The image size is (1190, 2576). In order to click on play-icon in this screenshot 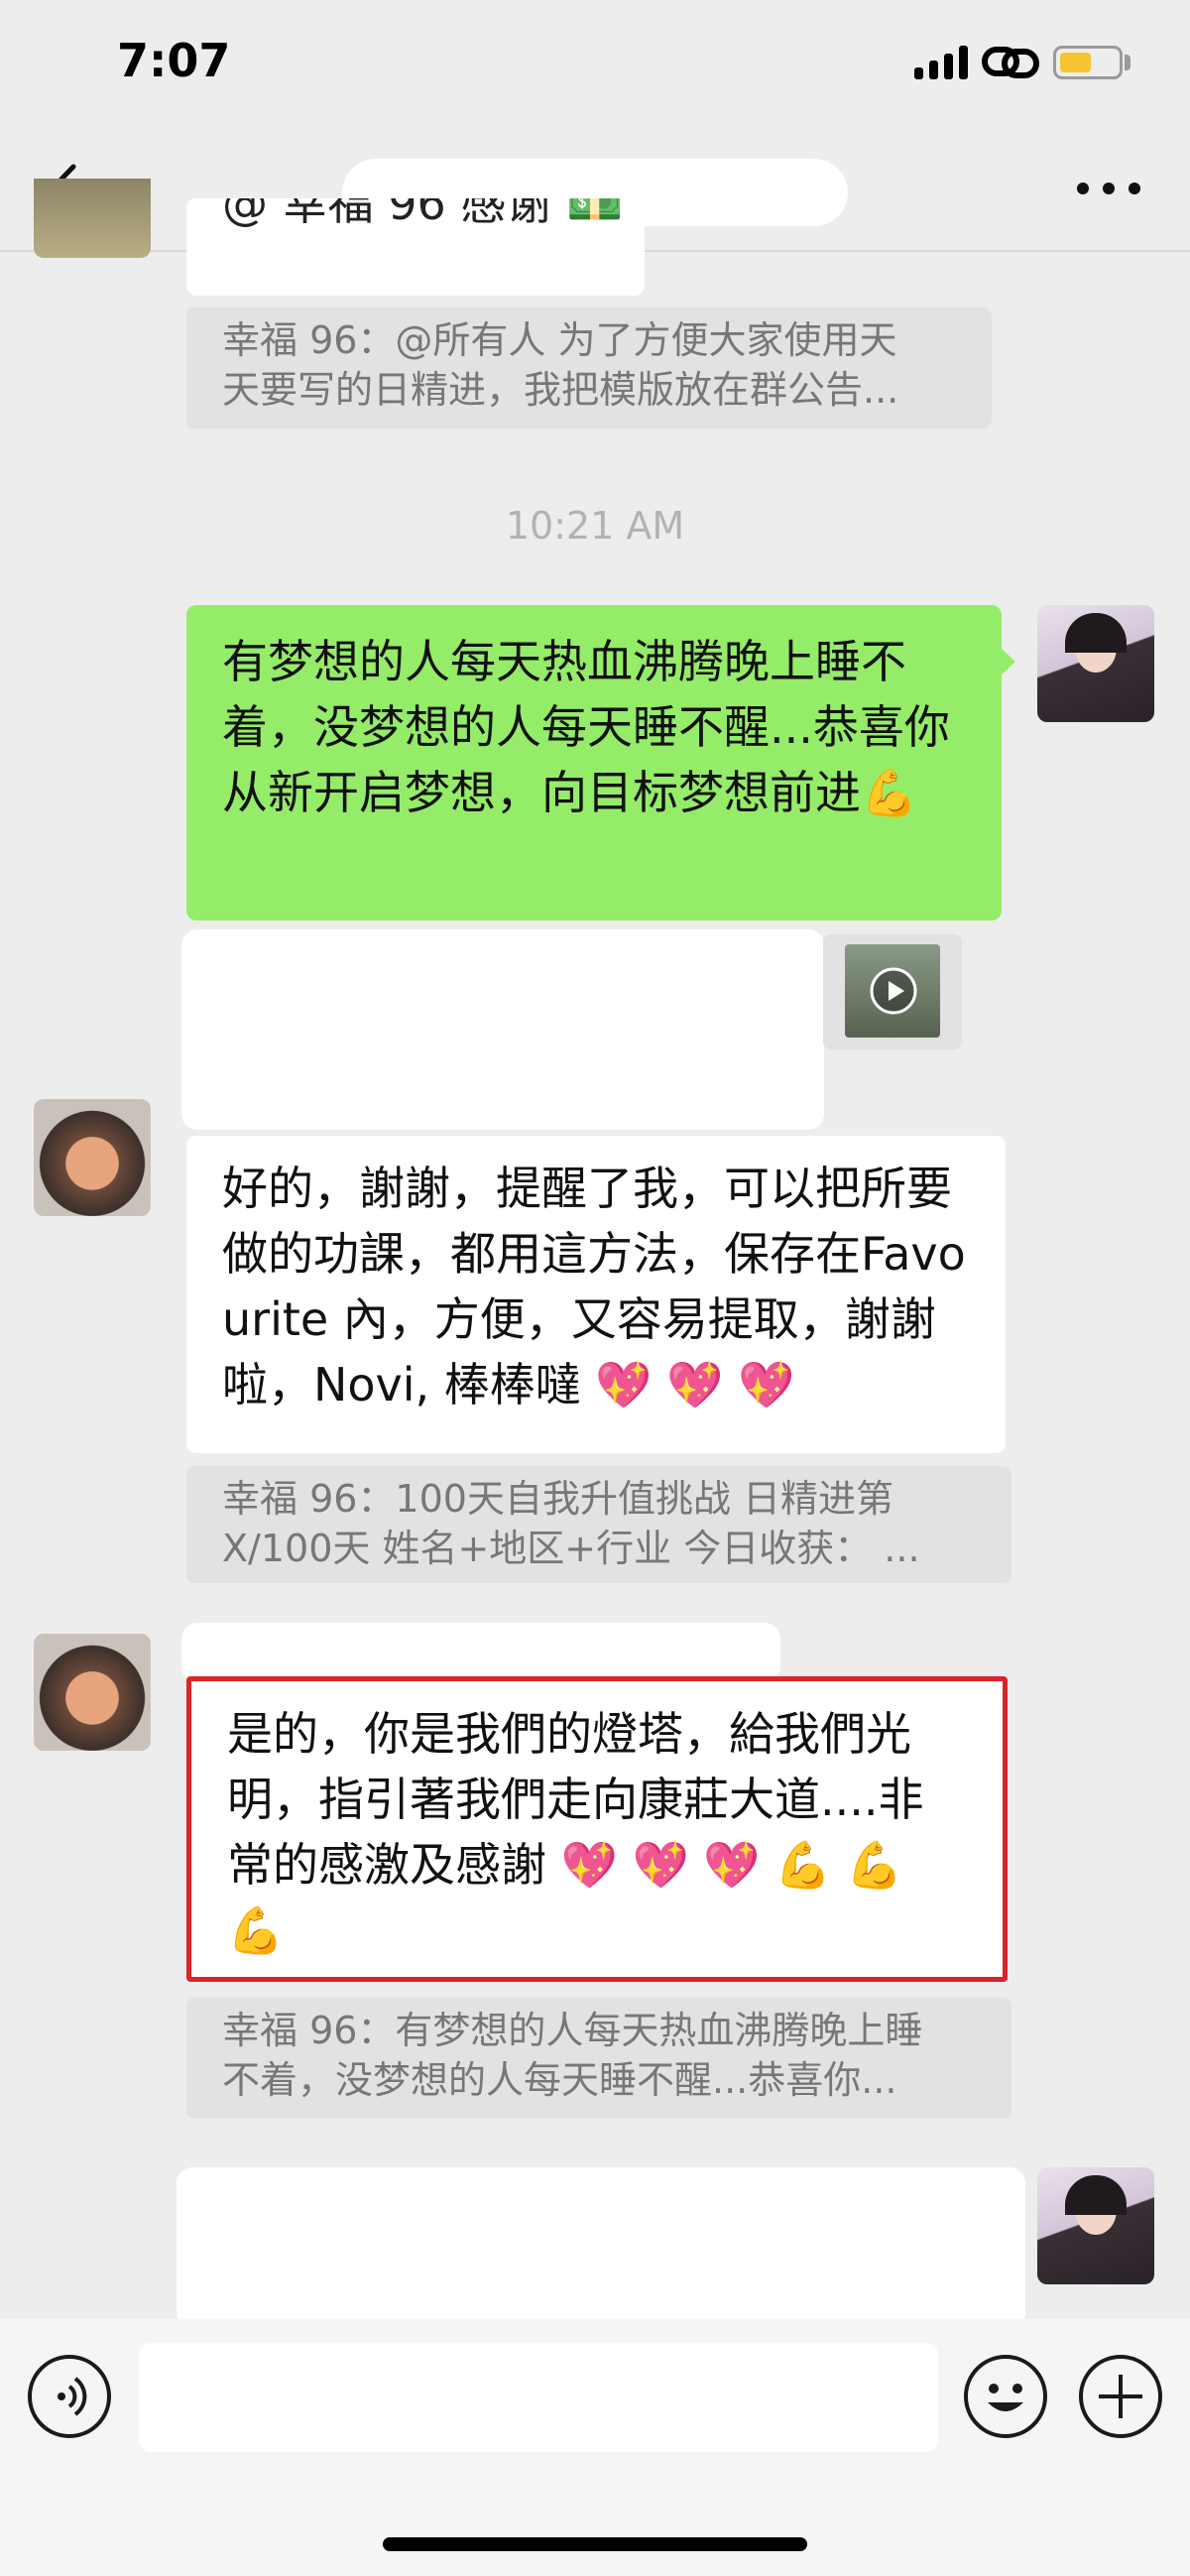, I will do `click(893, 991)`.